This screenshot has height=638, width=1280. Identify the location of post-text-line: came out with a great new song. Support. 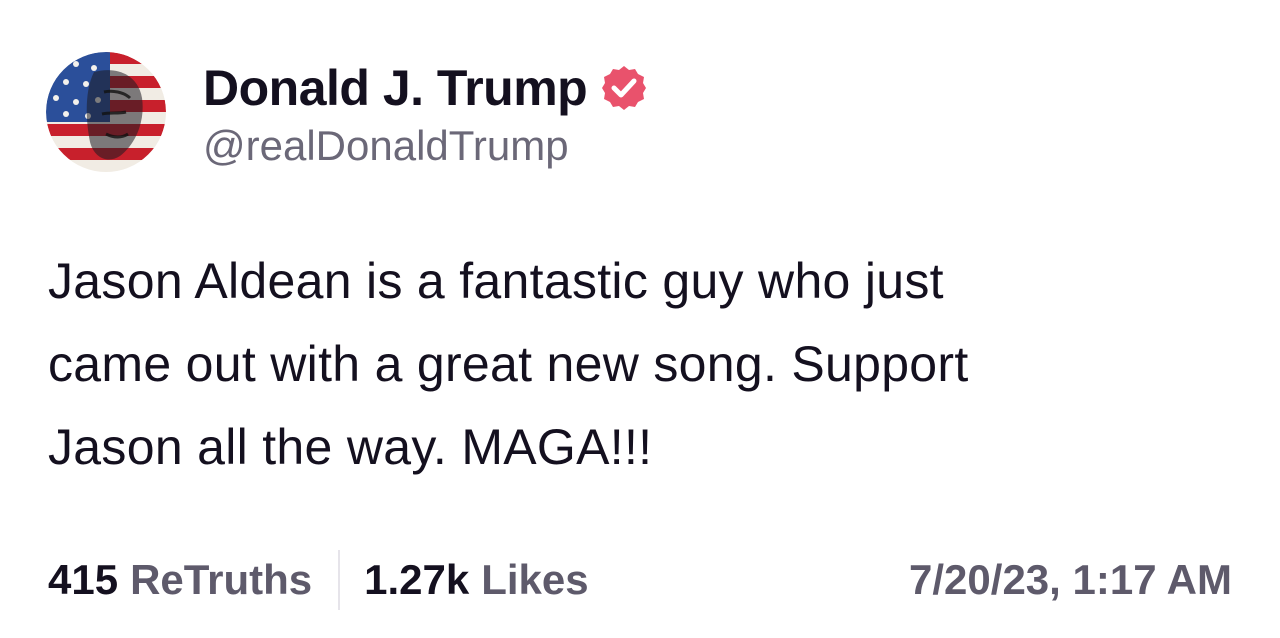
(508, 364).